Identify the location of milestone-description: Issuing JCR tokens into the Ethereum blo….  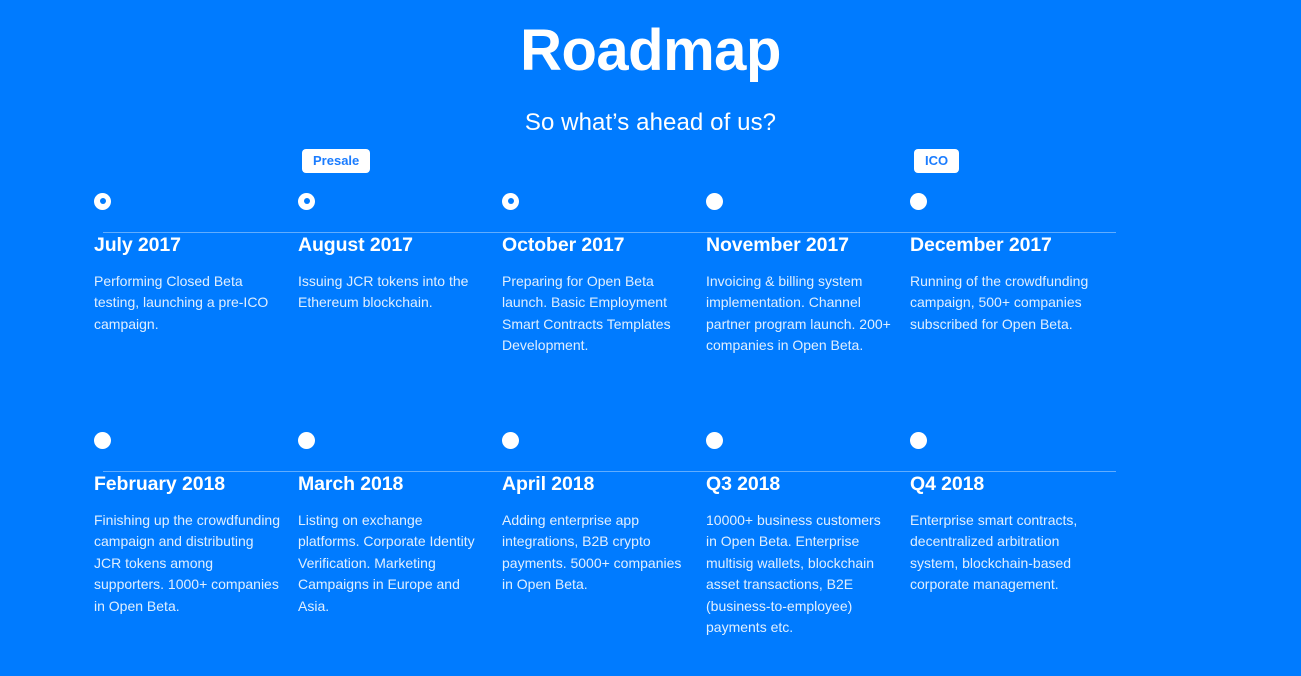
(383, 291).